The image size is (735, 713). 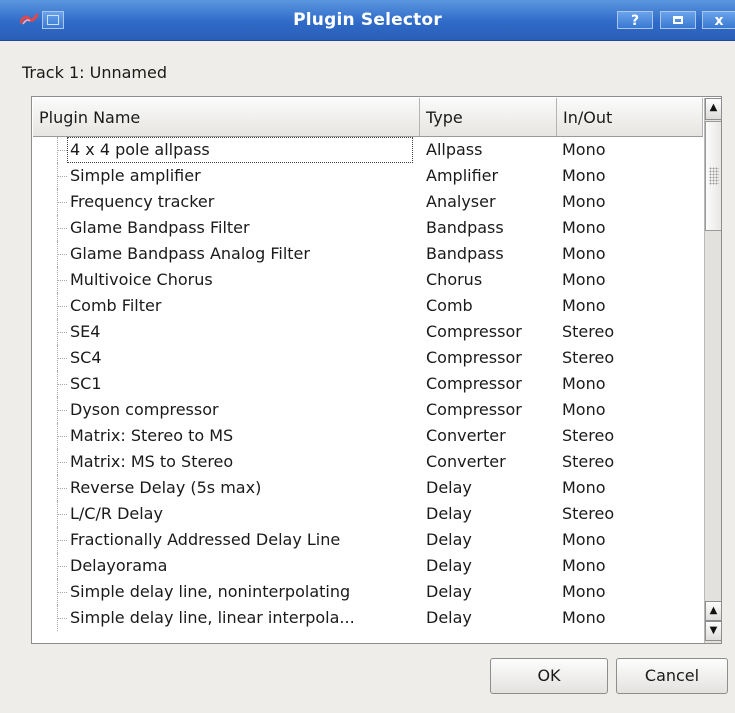 What do you see at coordinates (368, 150) in the screenshot?
I see `list-item: 4 x 4 pole allpass Allpass Mono` at bounding box center [368, 150].